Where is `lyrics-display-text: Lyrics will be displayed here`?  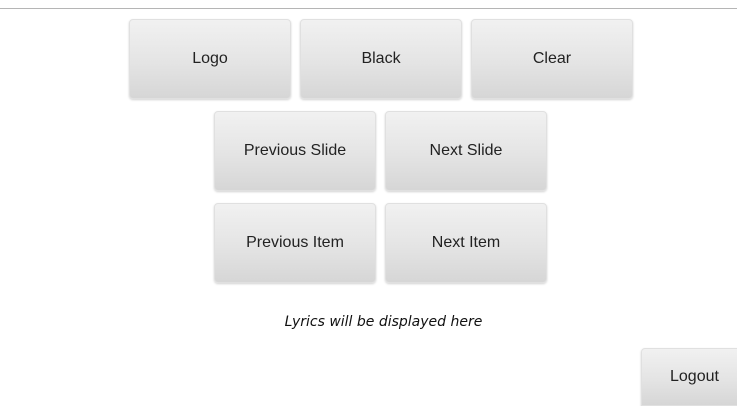 lyrics-display-text: Lyrics will be displayed here is located at coordinates (383, 322).